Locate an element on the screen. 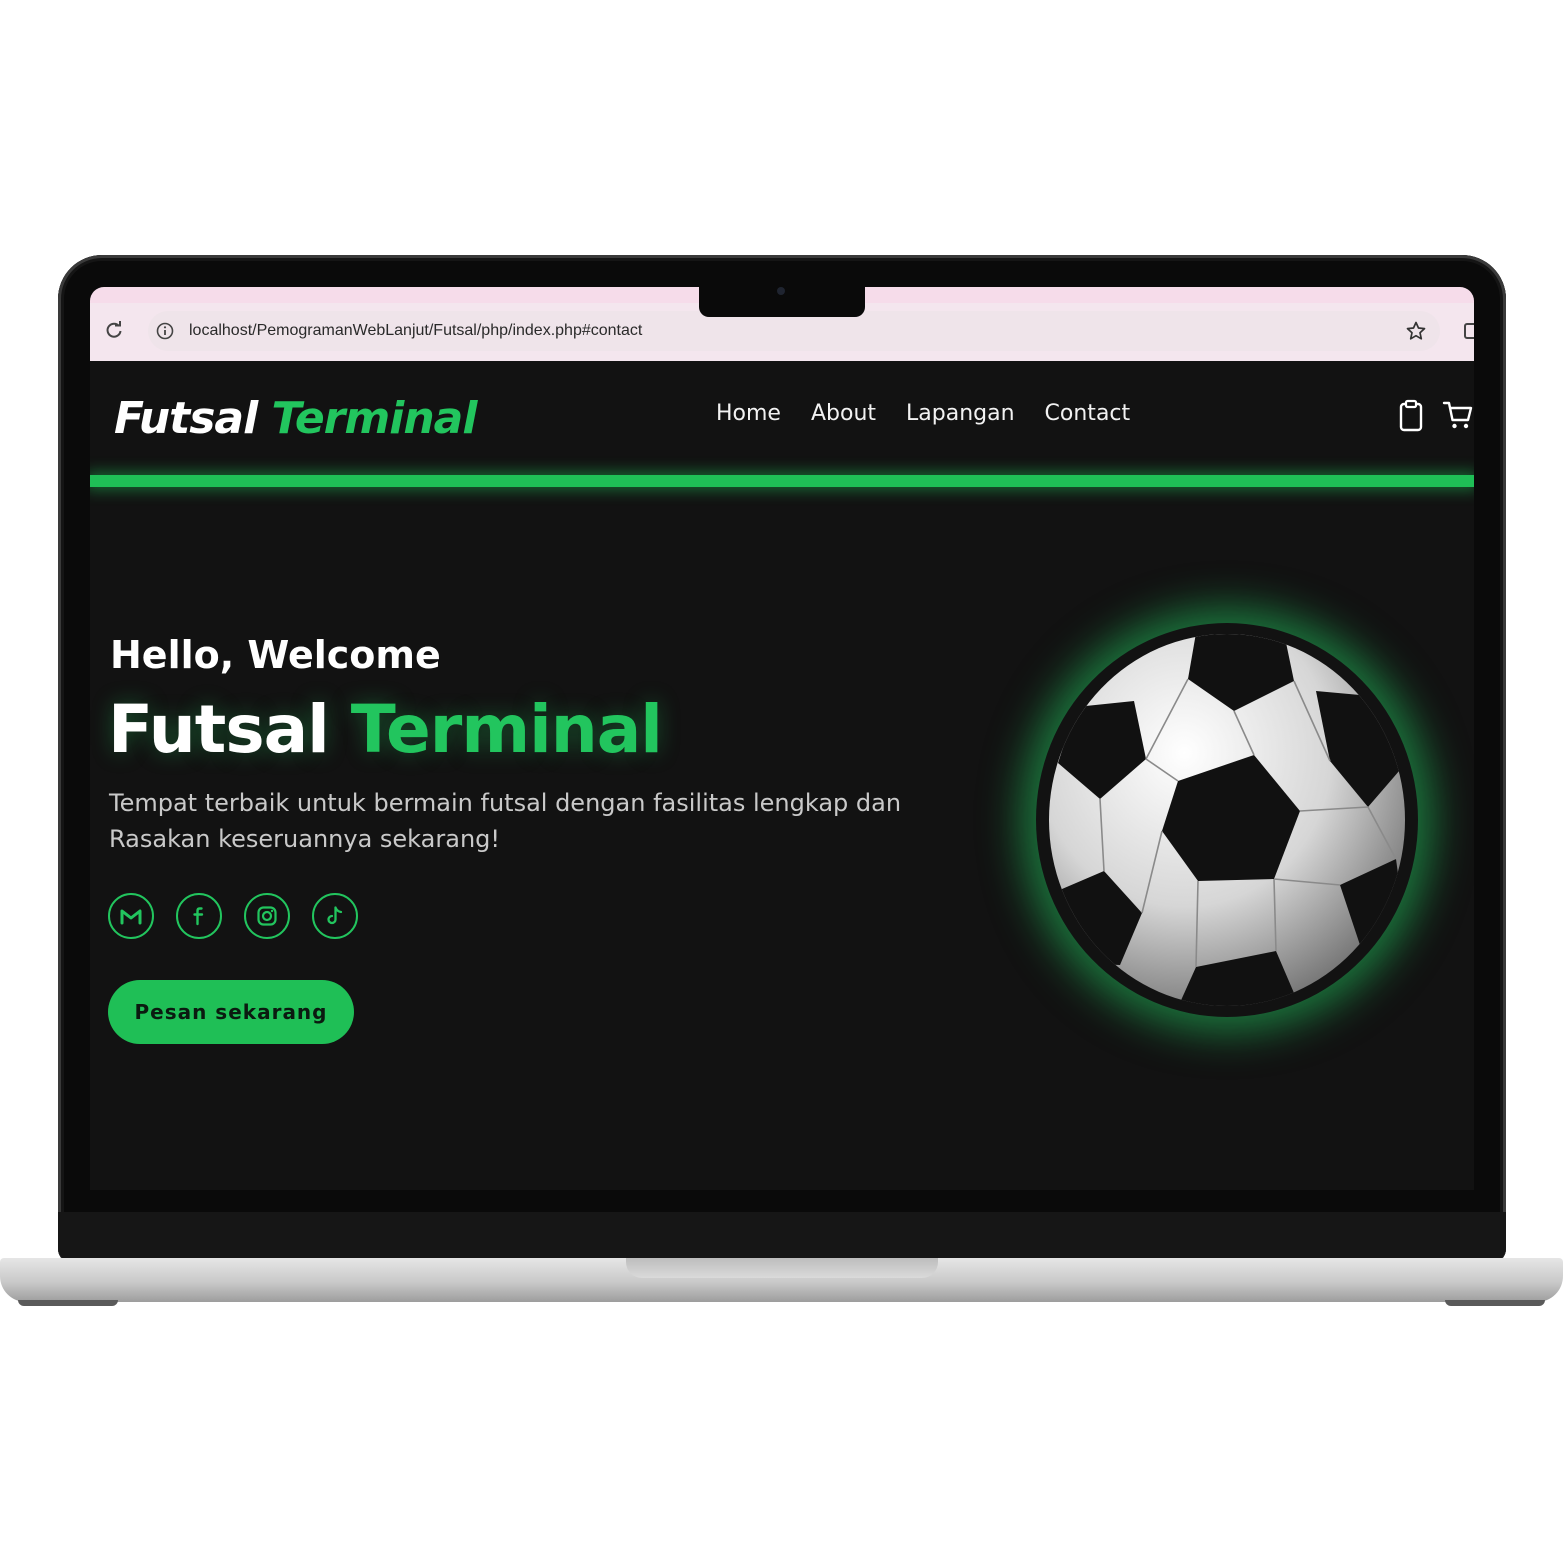 This screenshot has width=1563, height=1563. soccer-ball-image is located at coordinates (1227, 820).